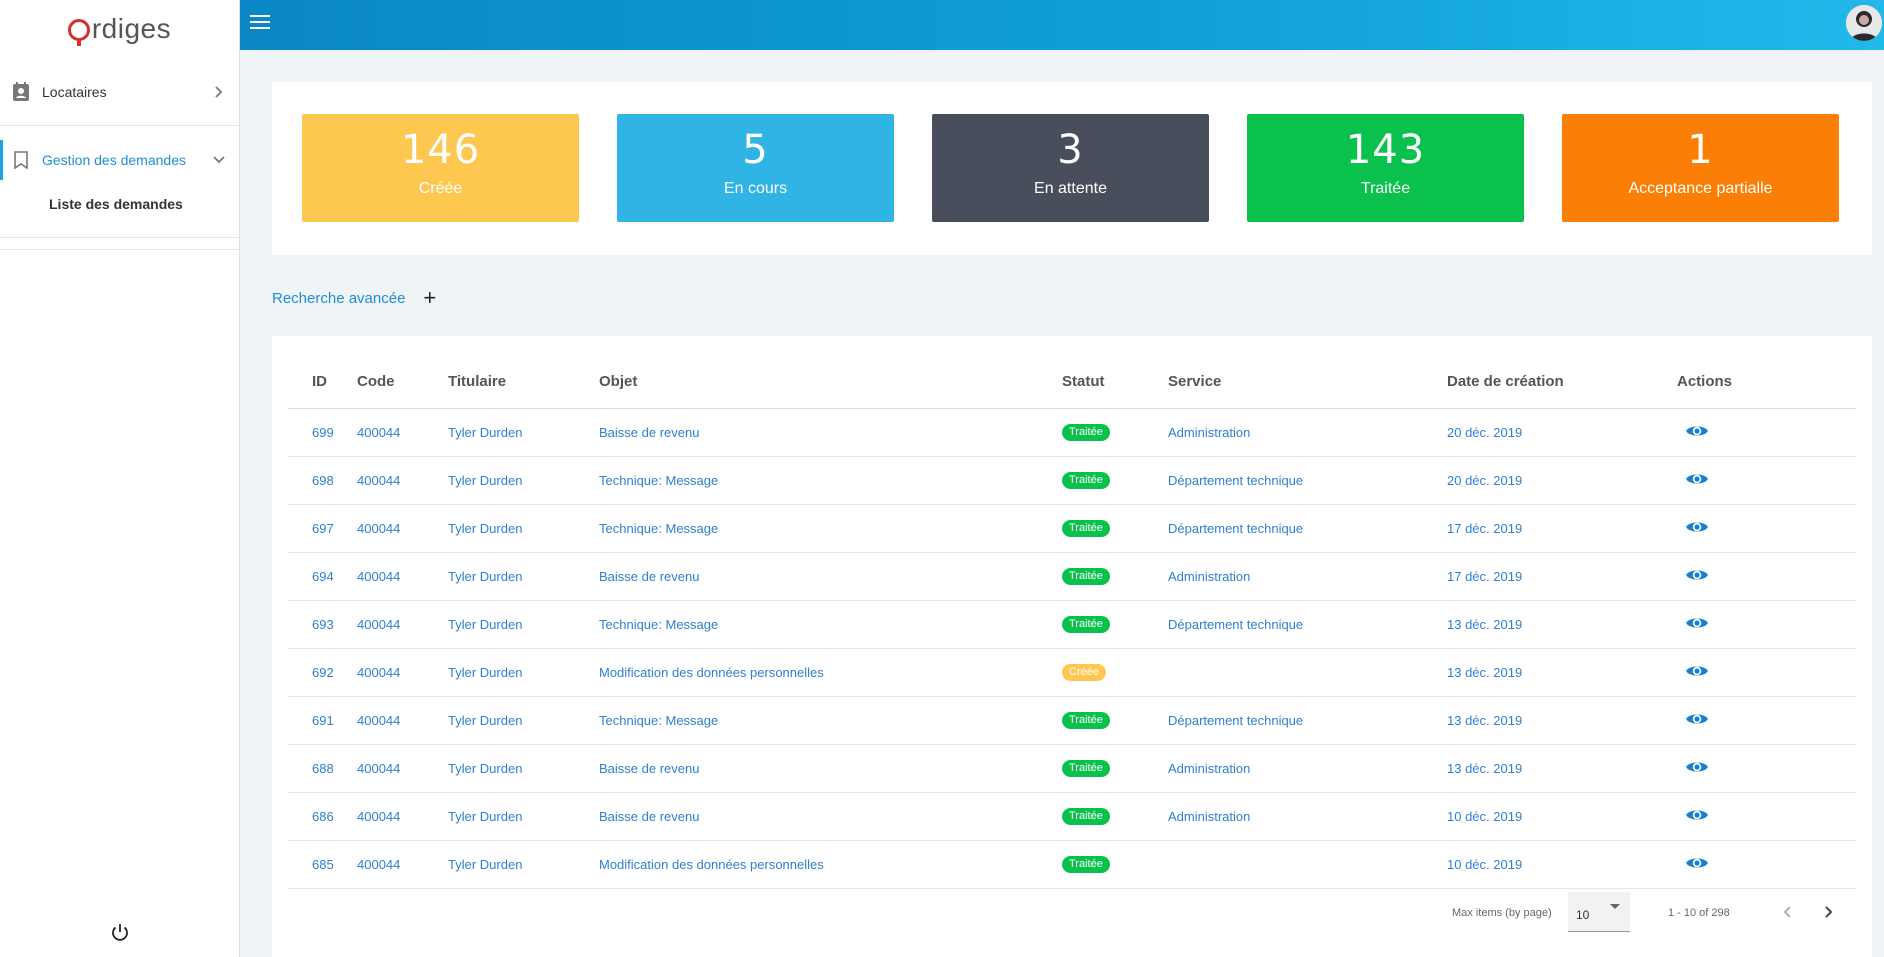 This screenshot has width=1884, height=957. Describe the element at coordinates (322, 864) in the screenshot. I see `cell-id: 685` at that location.